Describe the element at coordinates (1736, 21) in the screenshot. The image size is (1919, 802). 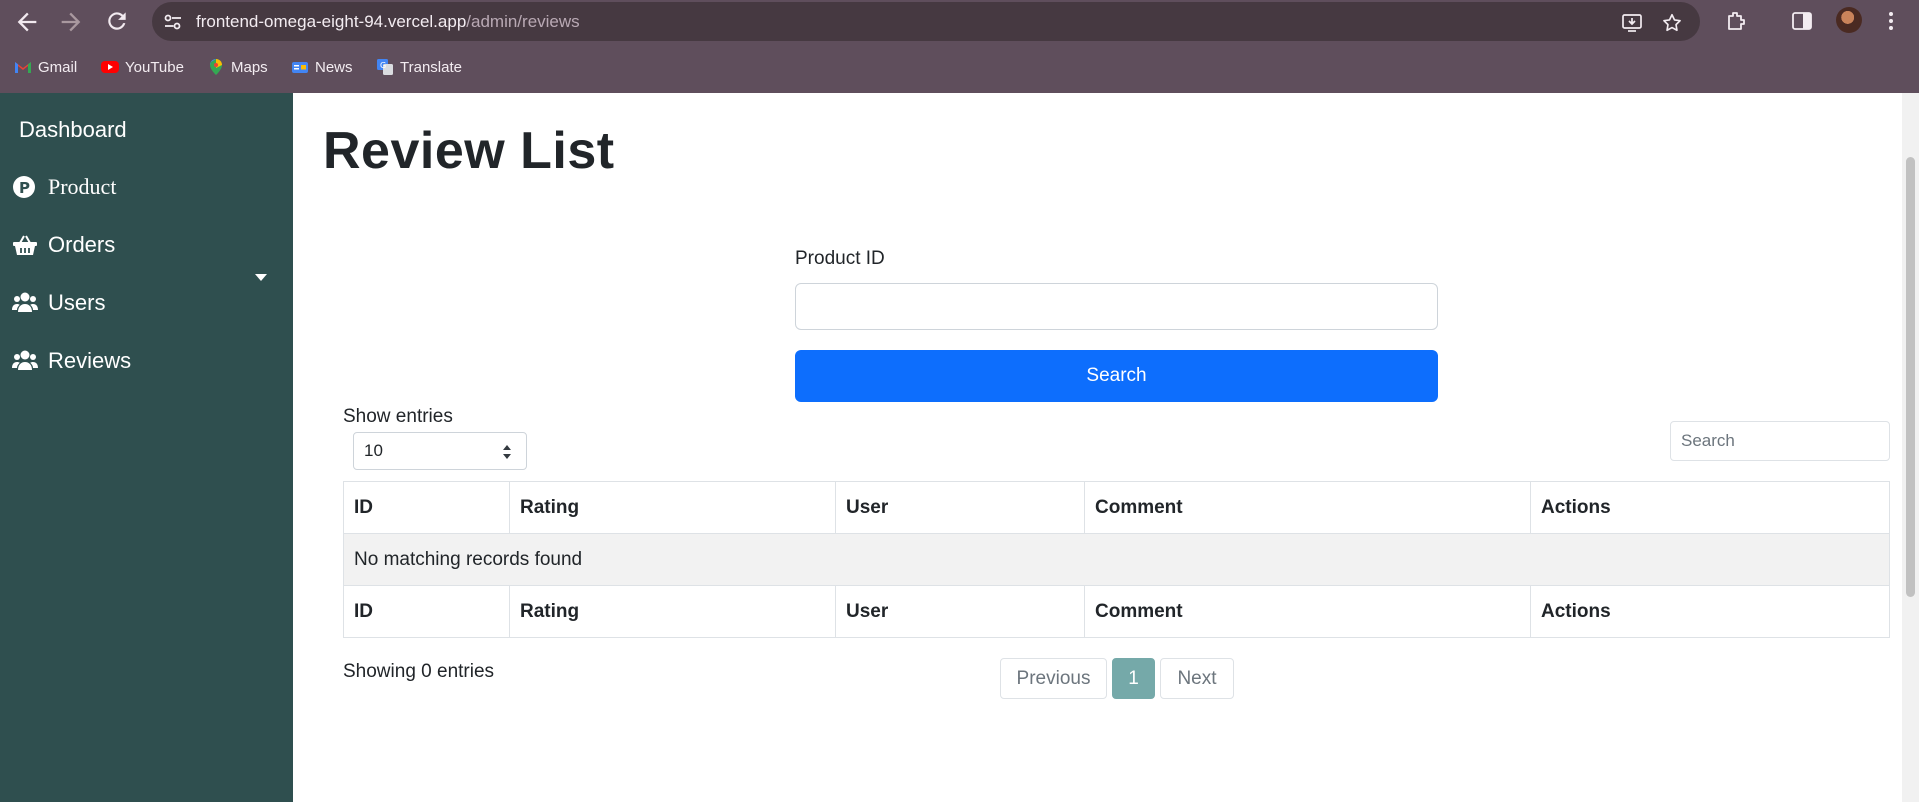
I see `extensions-icon` at that location.